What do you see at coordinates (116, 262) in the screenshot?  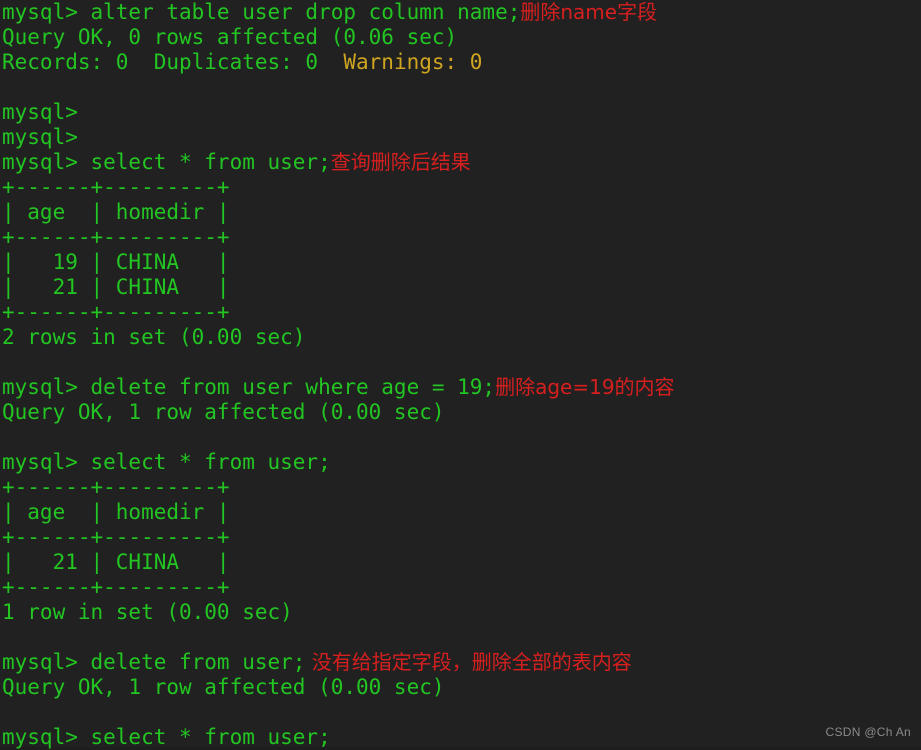 I see `terminal-text-green: | 19 | CHINA |` at bounding box center [116, 262].